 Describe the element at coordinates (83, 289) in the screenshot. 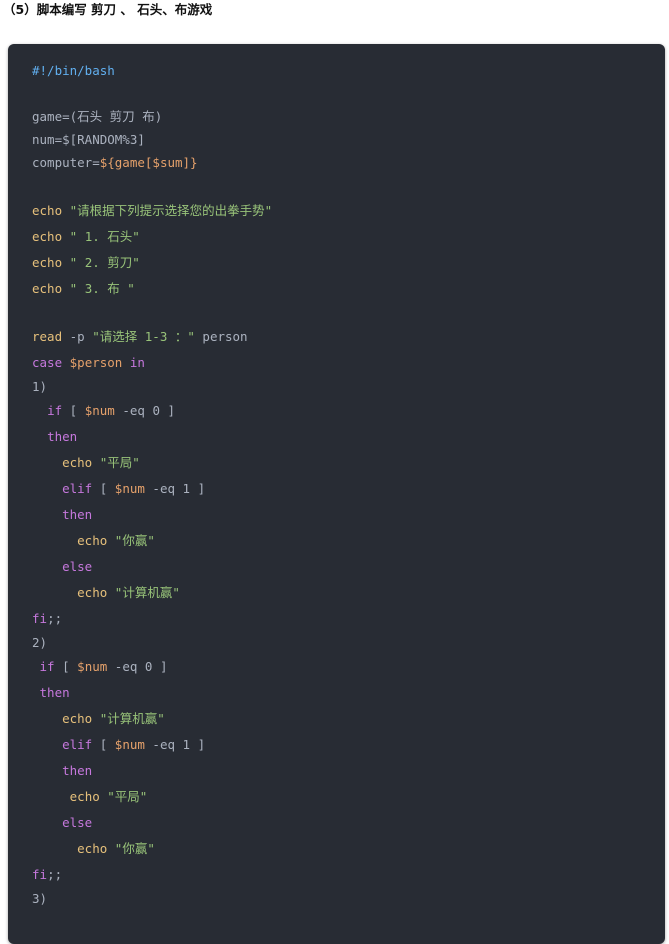

I see `code-line: echo " 3. 布 "` at that location.